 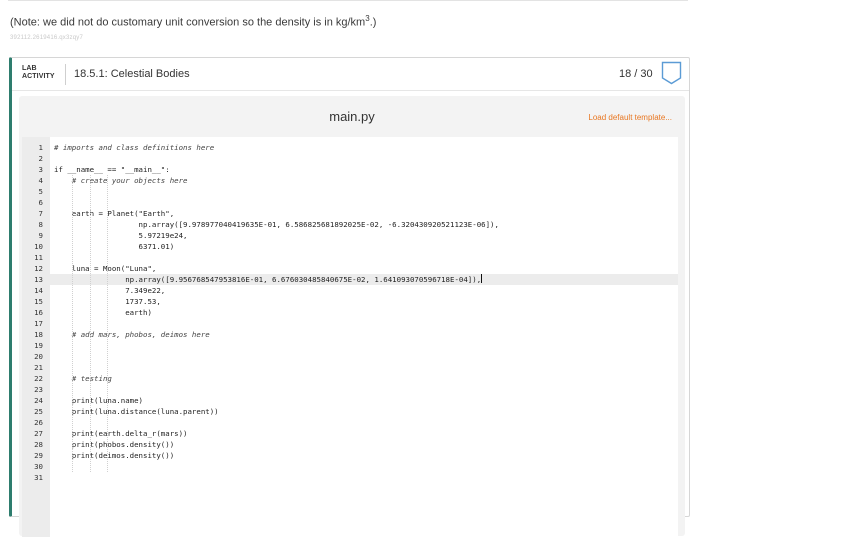 I want to click on line-number: 11, so click(x=38, y=257).